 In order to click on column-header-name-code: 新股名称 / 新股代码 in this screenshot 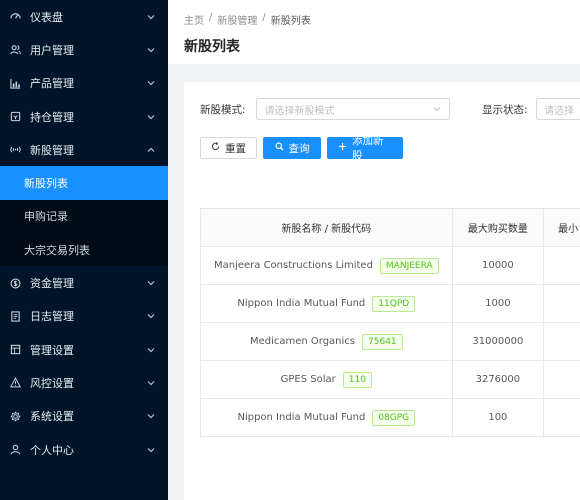, I will do `click(327, 227)`.